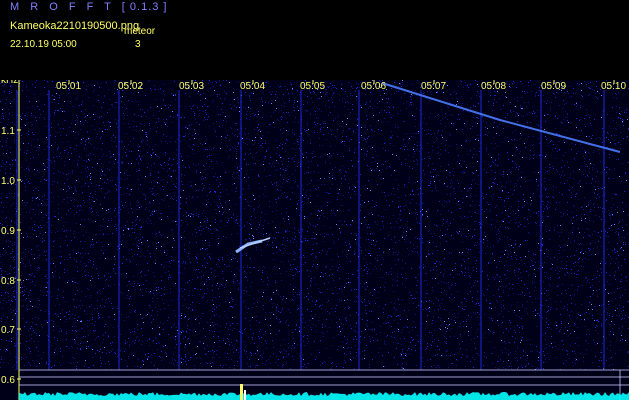 The image size is (629, 400). What do you see at coordinates (8, 231) in the screenshot?
I see `y-tick-label: 0.9` at bounding box center [8, 231].